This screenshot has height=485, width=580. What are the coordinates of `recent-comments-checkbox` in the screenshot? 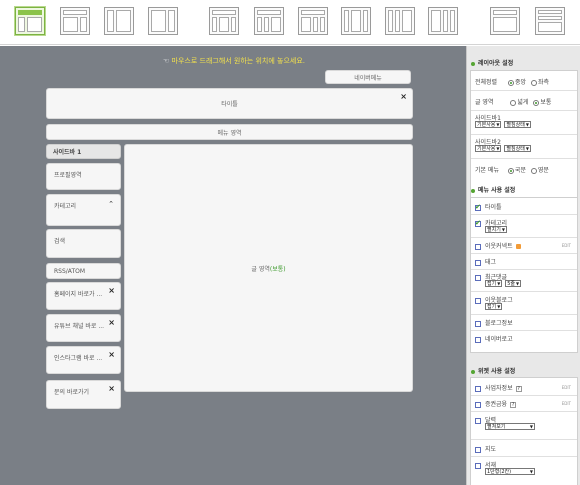 It's located at (478, 277).